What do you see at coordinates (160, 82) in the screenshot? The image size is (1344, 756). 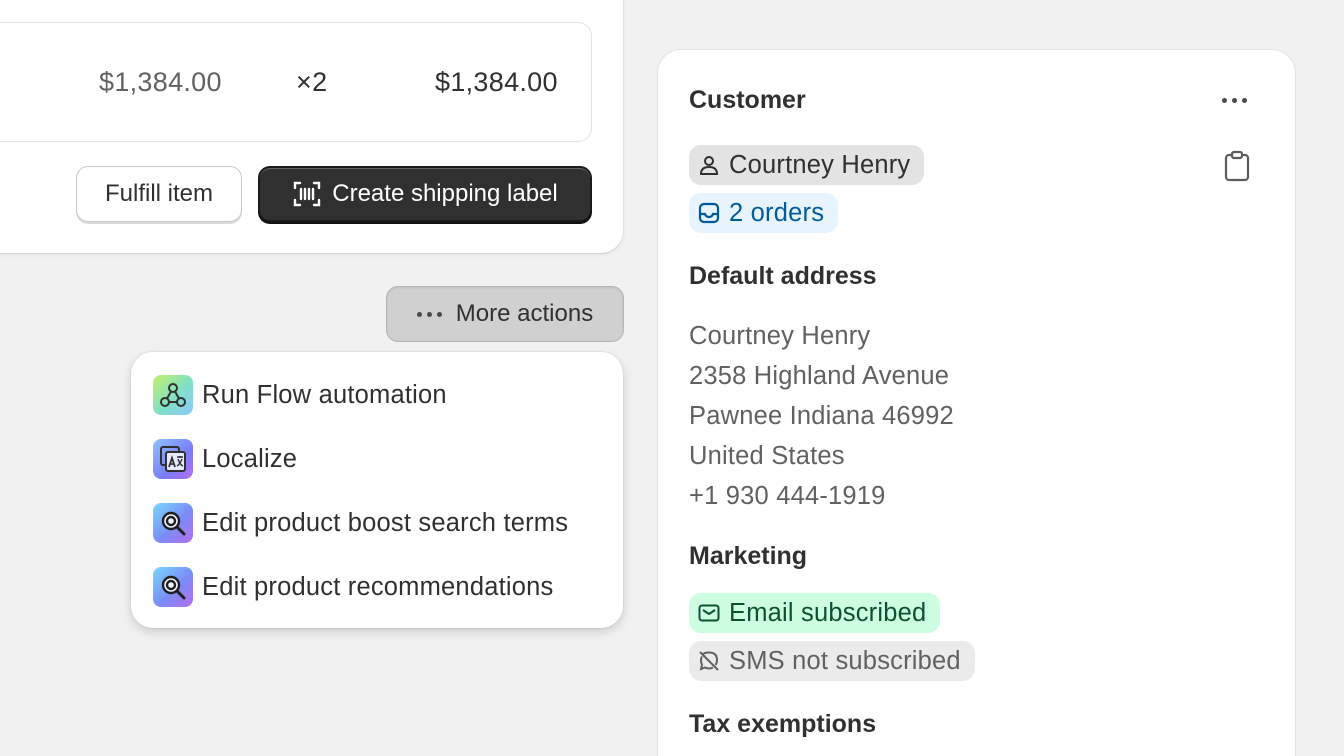 I see `line-item-price: $1,384.00` at bounding box center [160, 82].